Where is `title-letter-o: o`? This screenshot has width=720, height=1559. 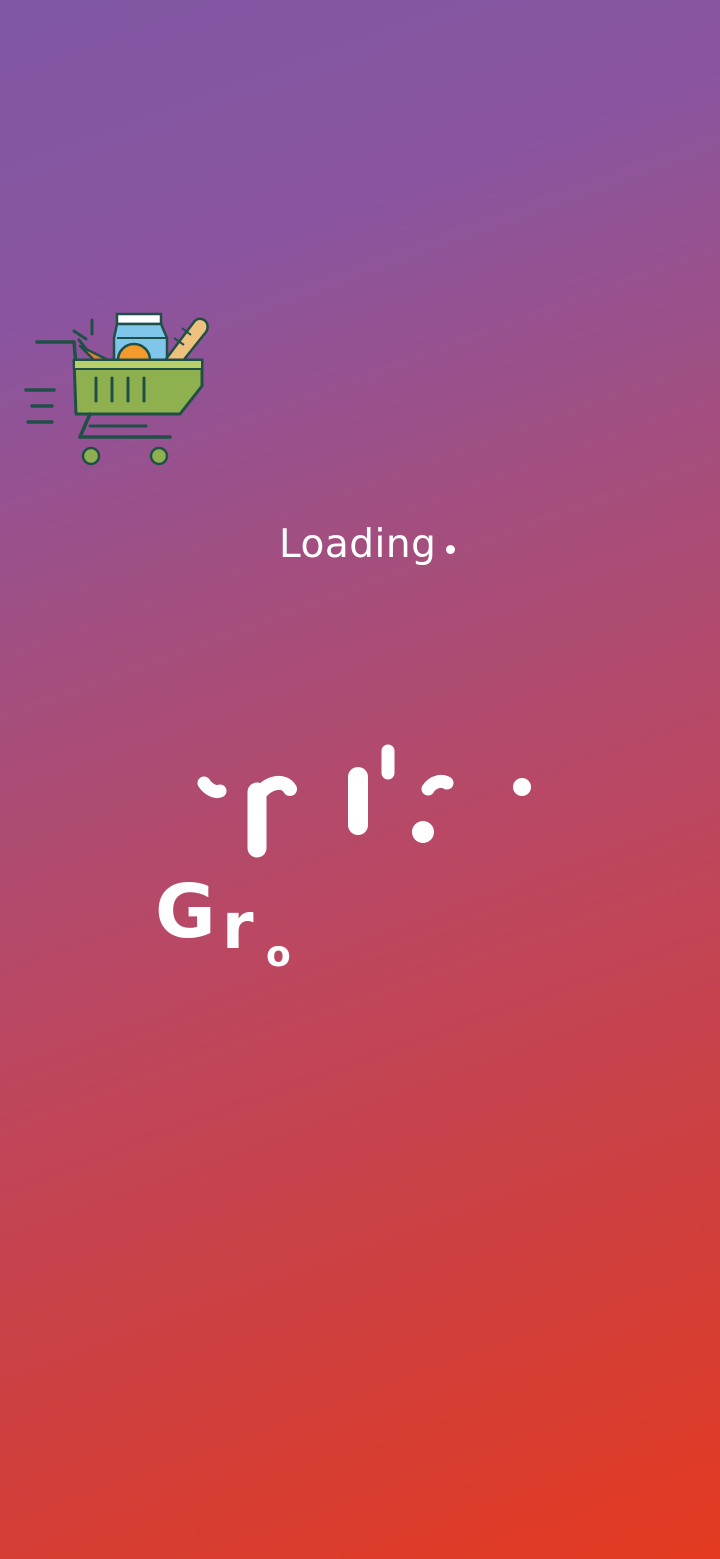 title-letter-o: o is located at coordinates (278, 954).